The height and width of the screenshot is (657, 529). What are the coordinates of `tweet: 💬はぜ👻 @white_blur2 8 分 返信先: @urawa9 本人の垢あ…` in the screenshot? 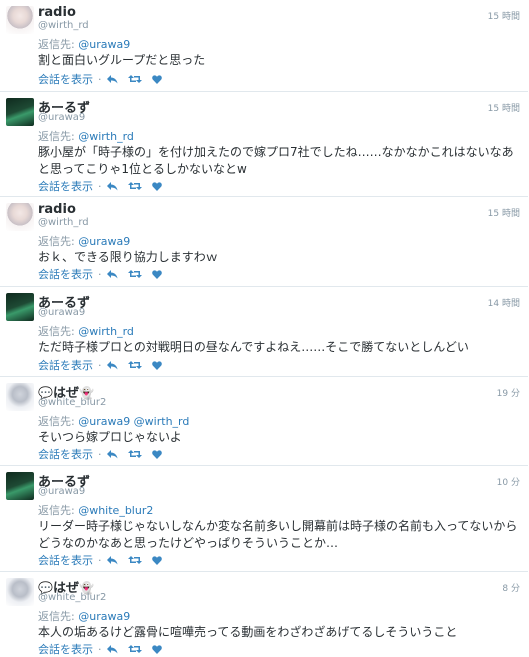 It's located at (264, 614).